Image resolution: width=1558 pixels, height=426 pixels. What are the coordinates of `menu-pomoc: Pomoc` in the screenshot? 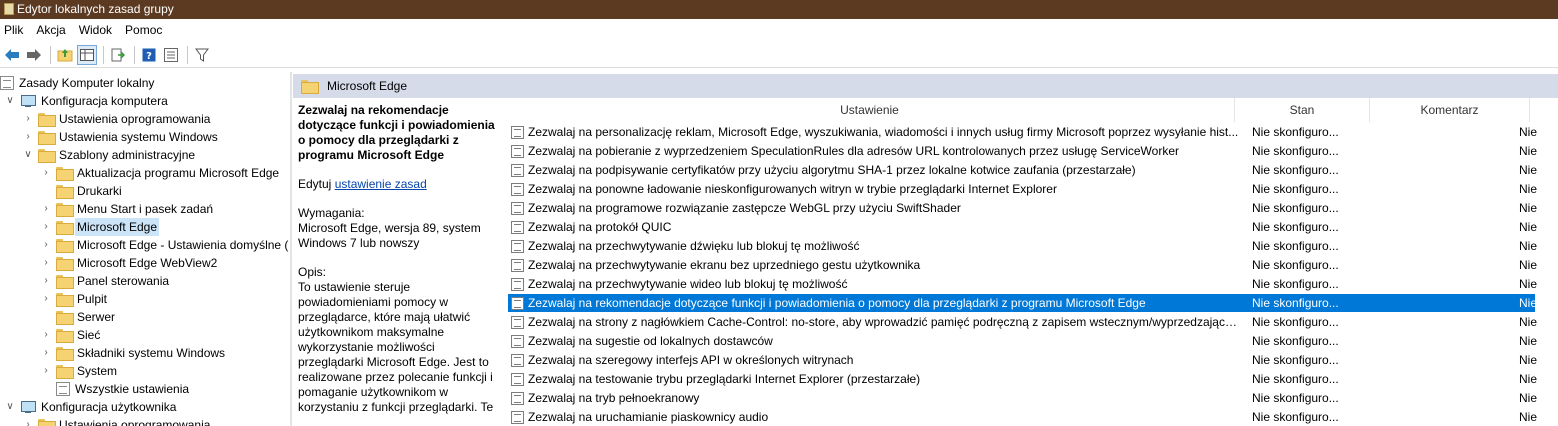 It's located at (143, 30).